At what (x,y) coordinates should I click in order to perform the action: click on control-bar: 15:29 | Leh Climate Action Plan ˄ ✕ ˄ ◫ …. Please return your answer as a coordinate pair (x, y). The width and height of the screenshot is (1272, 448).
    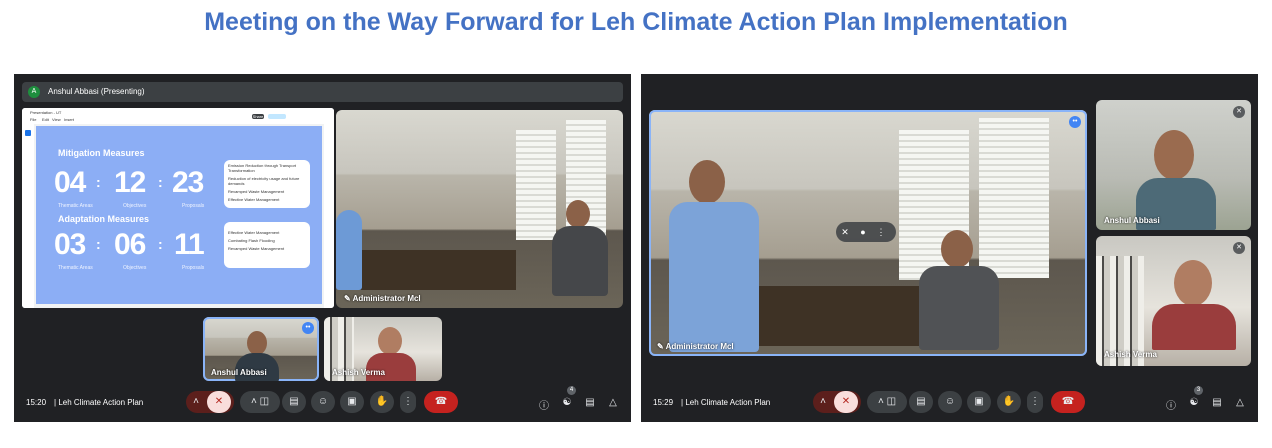
    Looking at the image, I should click on (949, 404).